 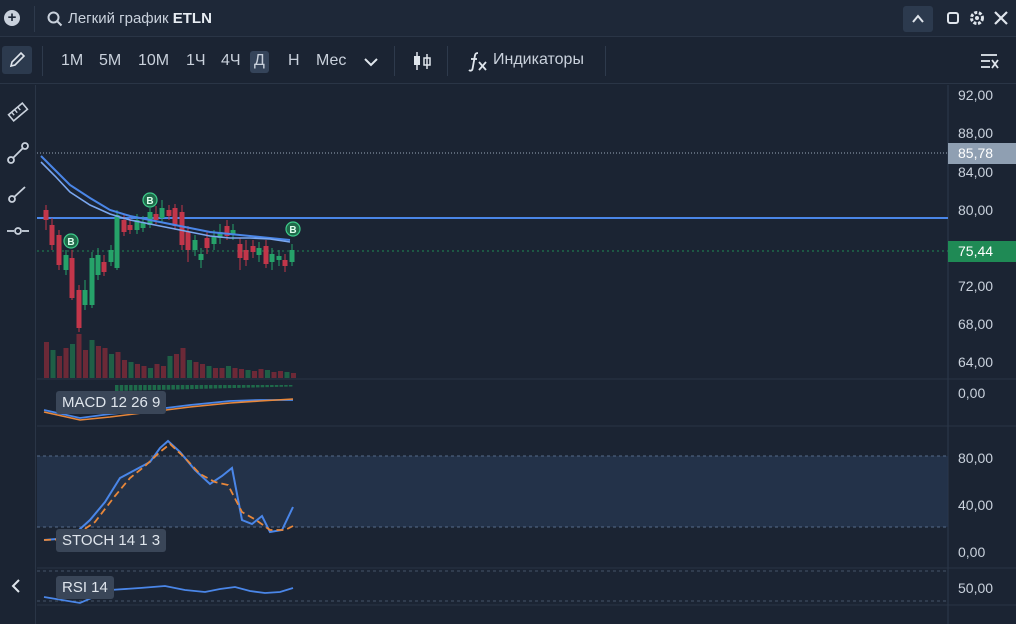 I want to click on price-tick: 64,00, so click(x=976, y=362).